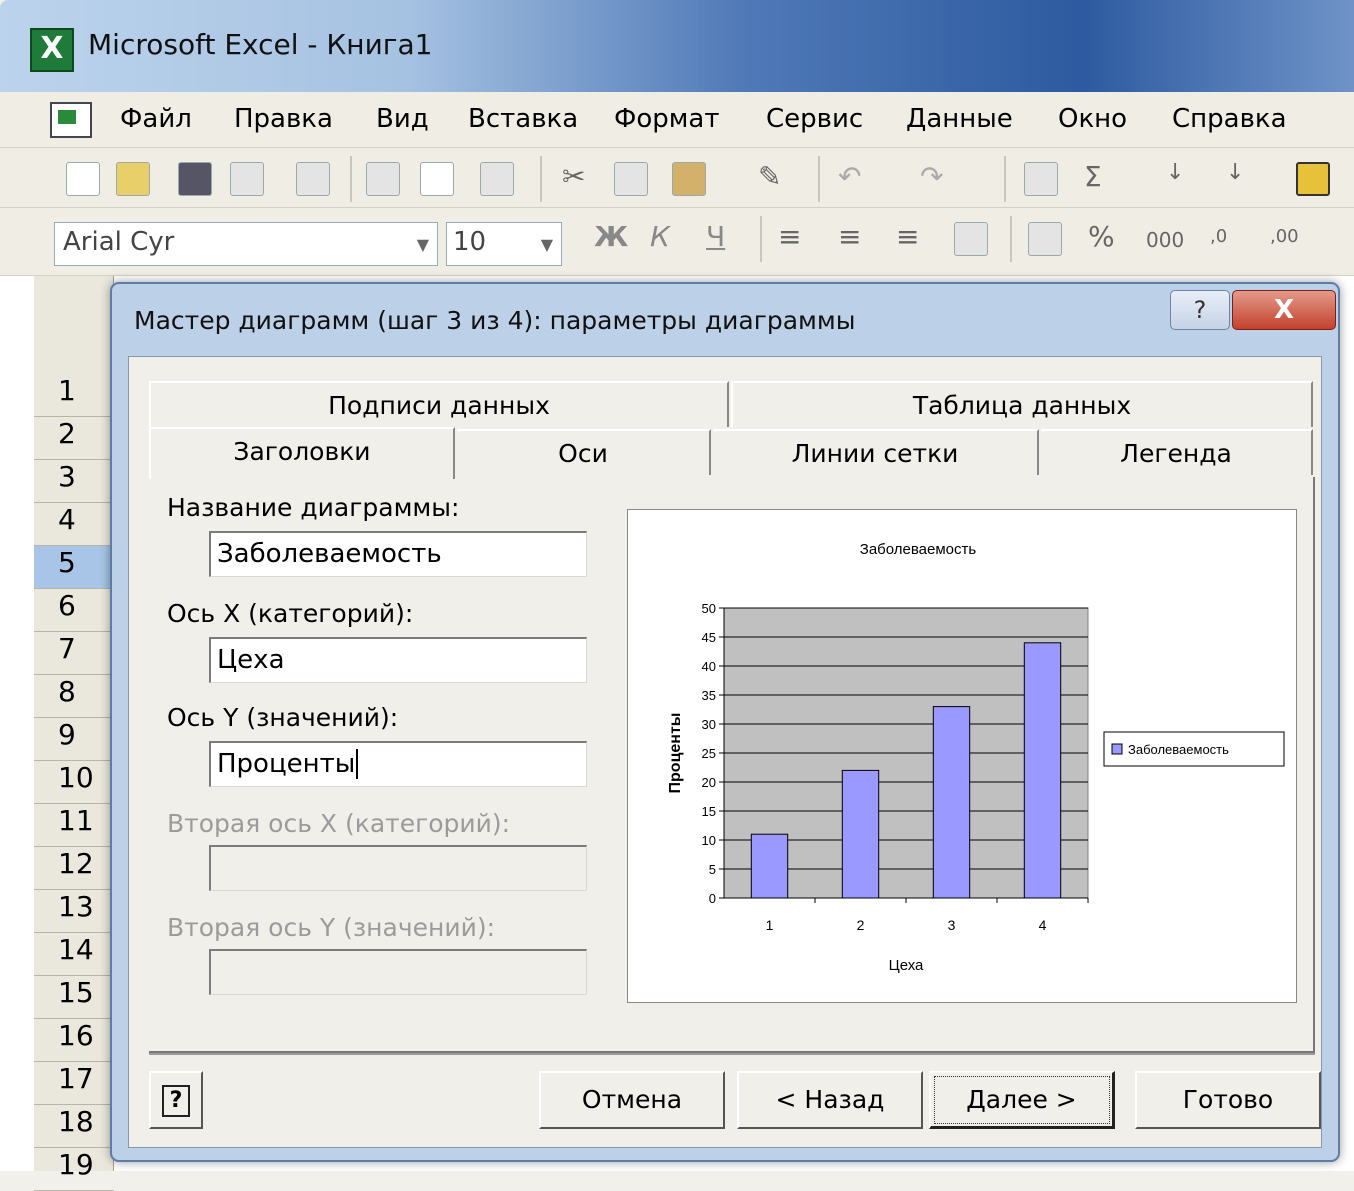 The width and height of the screenshot is (1354, 1191). What do you see at coordinates (1041, 179) in the screenshot?
I see `hyperlink-icon` at bounding box center [1041, 179].